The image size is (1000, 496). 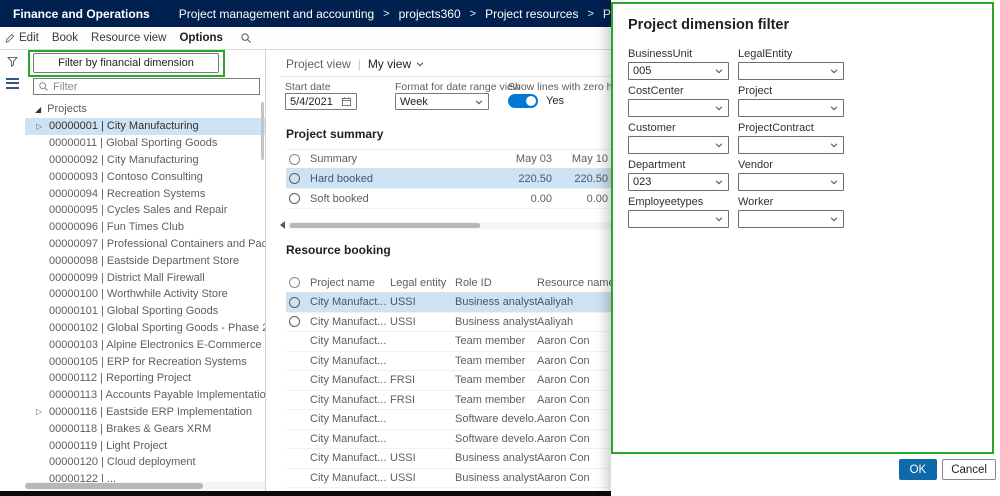 What do you see at coordinates (442, 101) in the screenshot?
I see `format-select: Week` at bounding box center [442, 101].